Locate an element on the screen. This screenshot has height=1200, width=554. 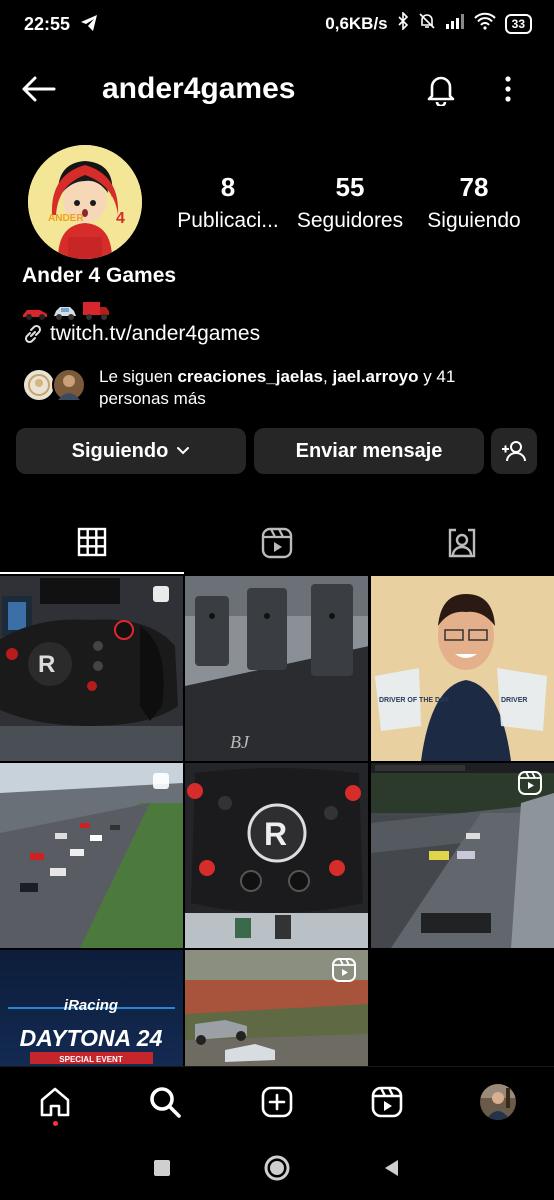
chevron-down-icon is located at coordinates (183, 451).